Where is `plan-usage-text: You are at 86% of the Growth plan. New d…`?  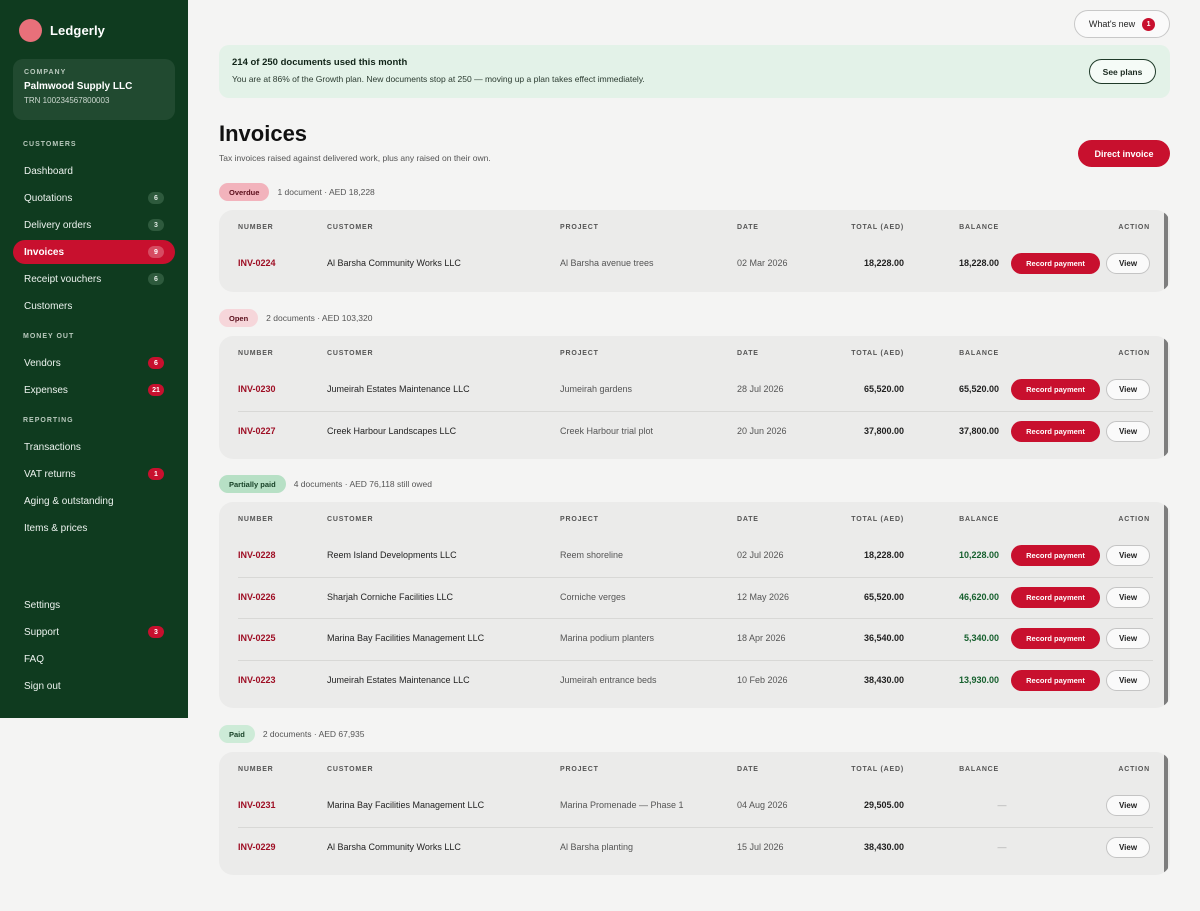
plan-usage-text: You are at 86% of the Growth plan. New d… is located at coordinates (438, 79).